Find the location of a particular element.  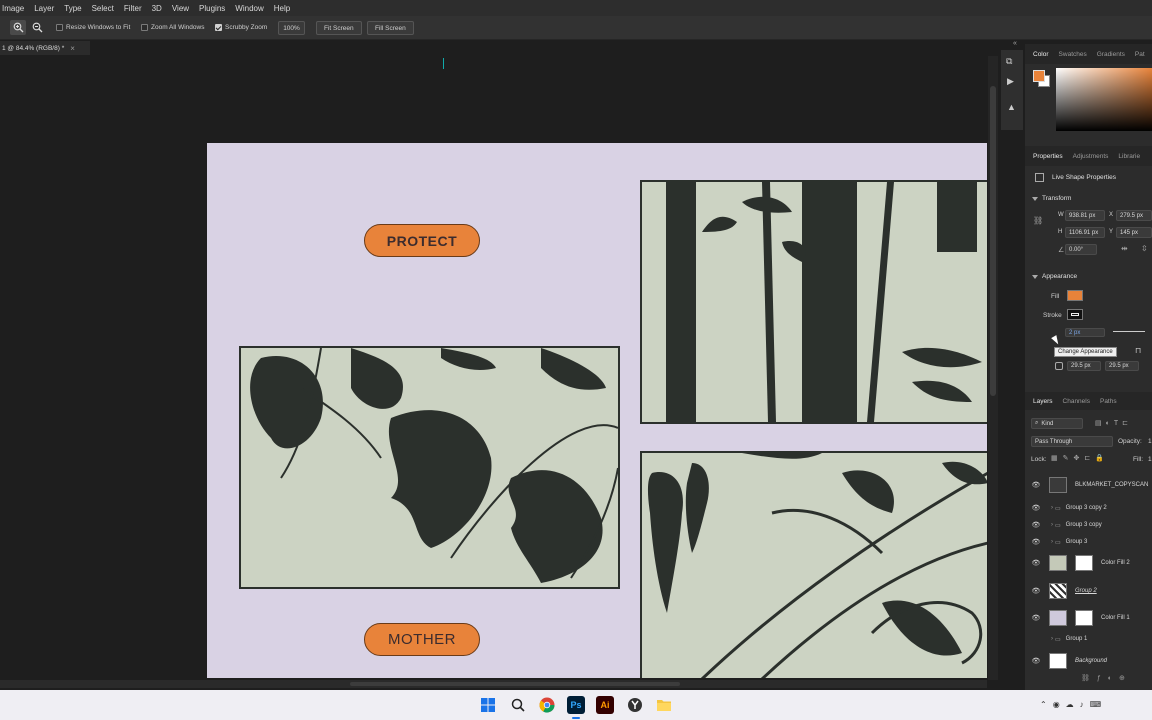

angle-field: 0.00° is located at coordinates (1081, 249).